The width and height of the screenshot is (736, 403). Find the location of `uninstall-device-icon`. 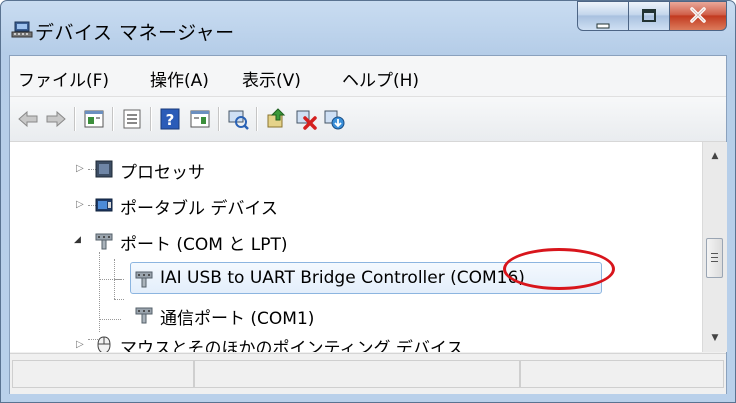

uninstall-device-icon is located at coordinates (334, 119).